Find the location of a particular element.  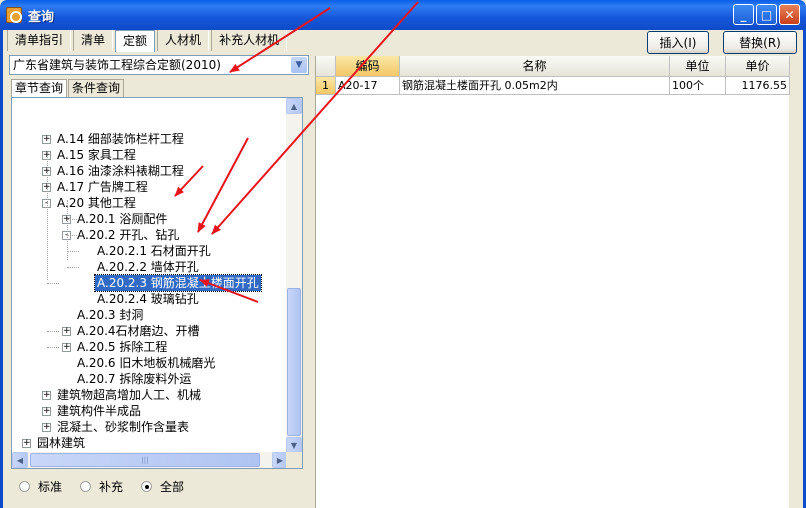

tree-node-label: A.20.5 拆除工程 is located at coordinates (122, 347).